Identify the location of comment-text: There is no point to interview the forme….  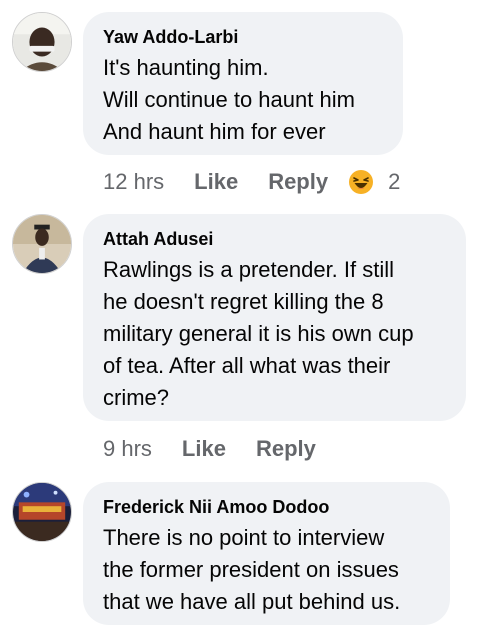
(252, 569).